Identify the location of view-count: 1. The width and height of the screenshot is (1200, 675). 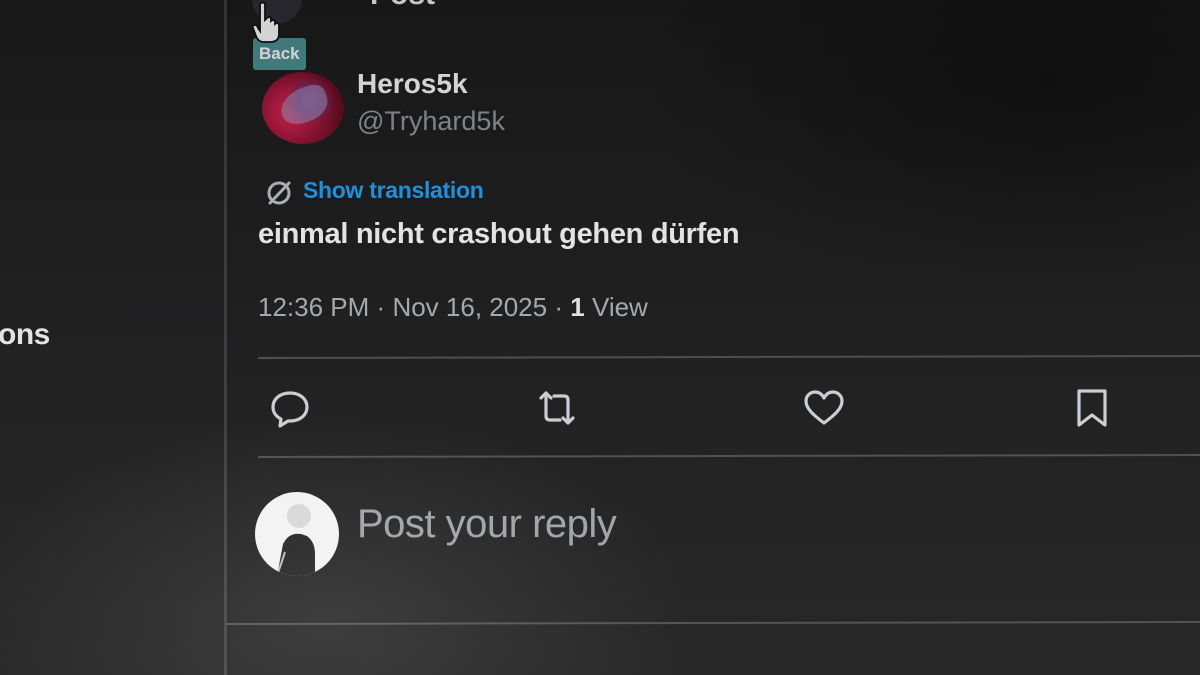
(577, 307).